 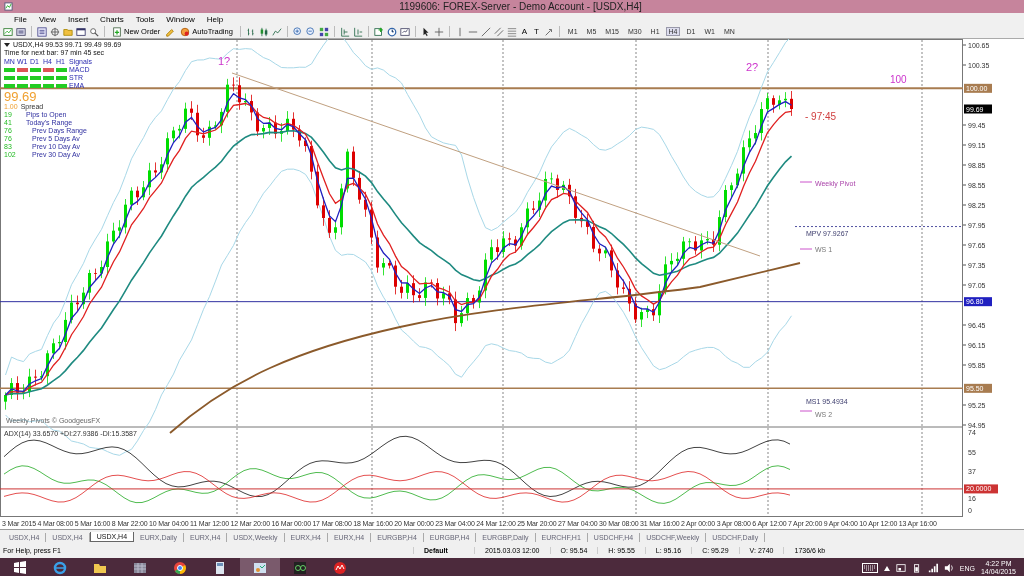 I want to click on indicator-add-icon, so click(x=378, y=31).